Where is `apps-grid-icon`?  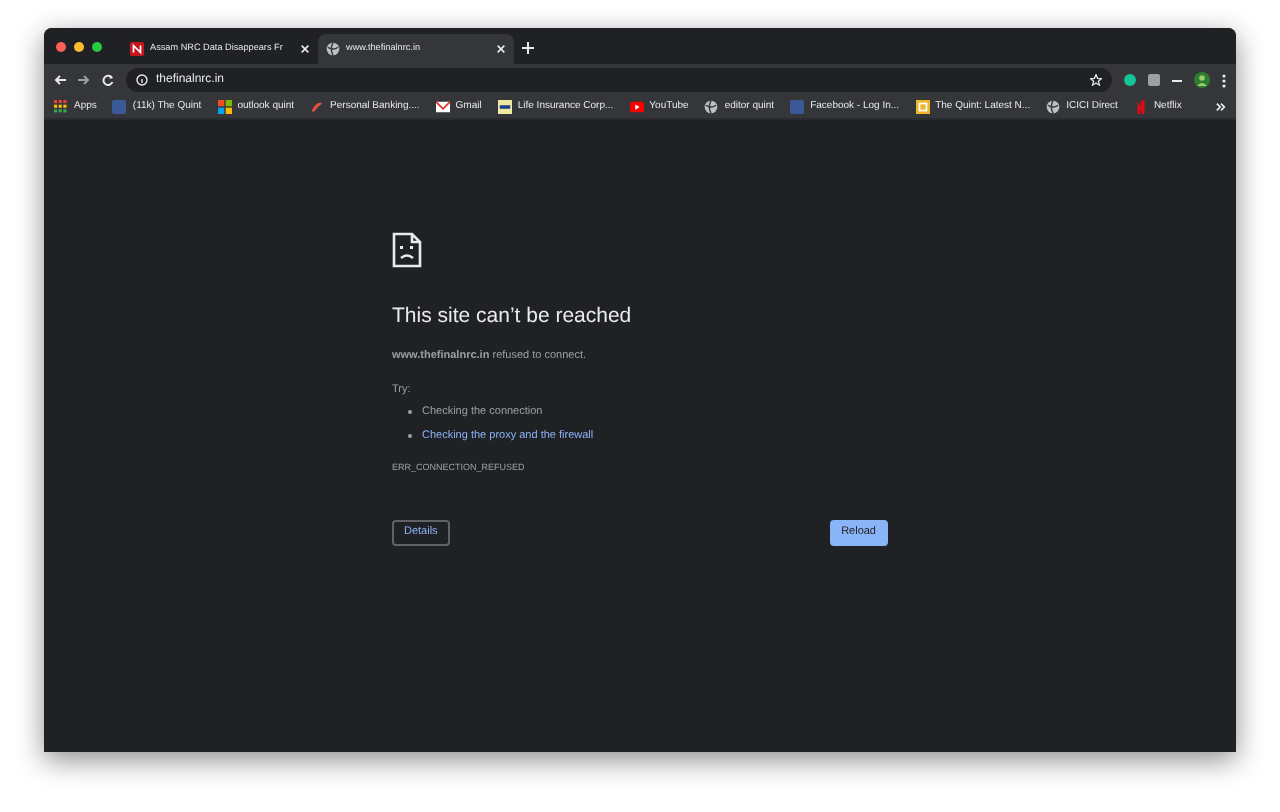
apps-grid-icon is located at coordinates (61, 107).